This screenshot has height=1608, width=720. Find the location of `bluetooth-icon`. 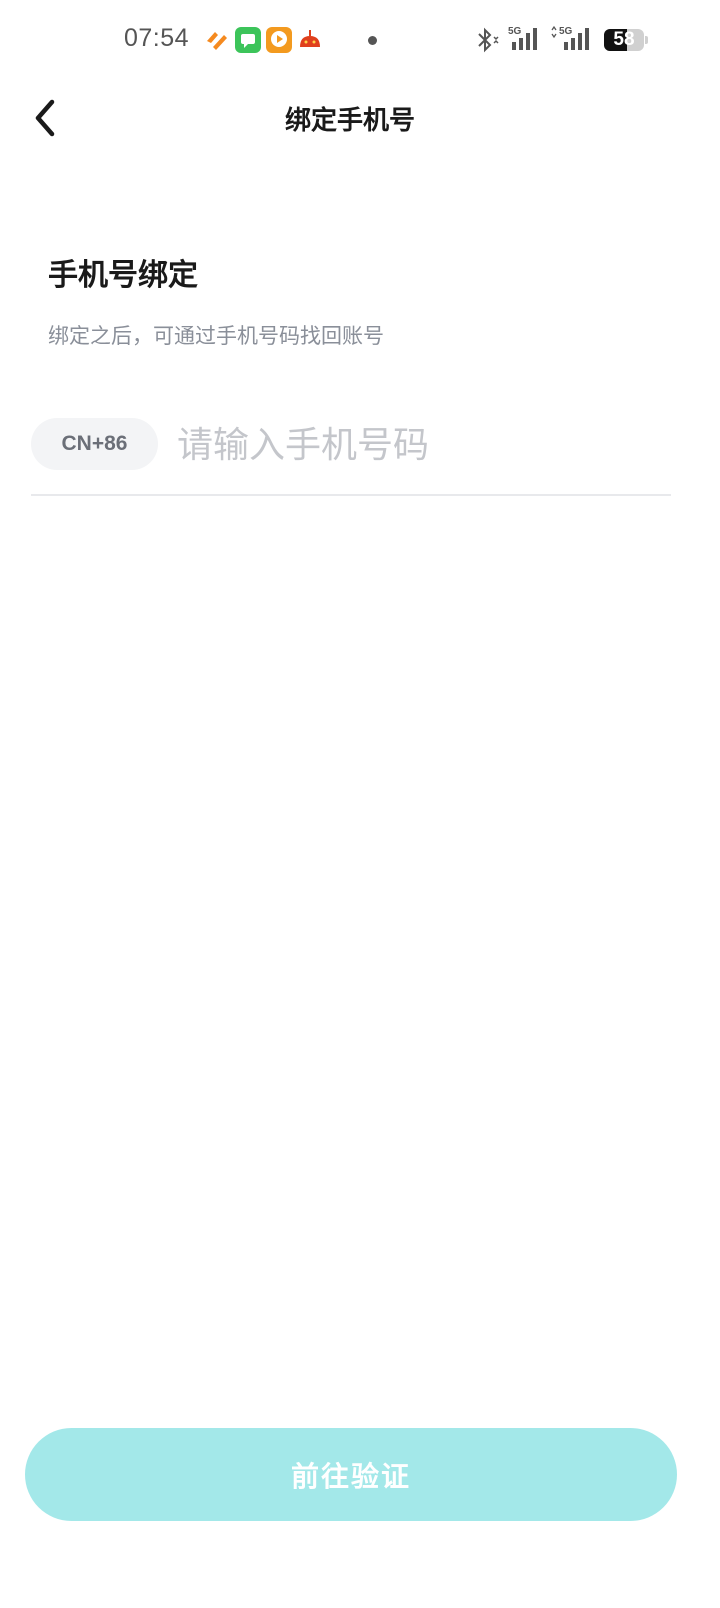

bluetooth-icon is located at coordinates (487, 42).